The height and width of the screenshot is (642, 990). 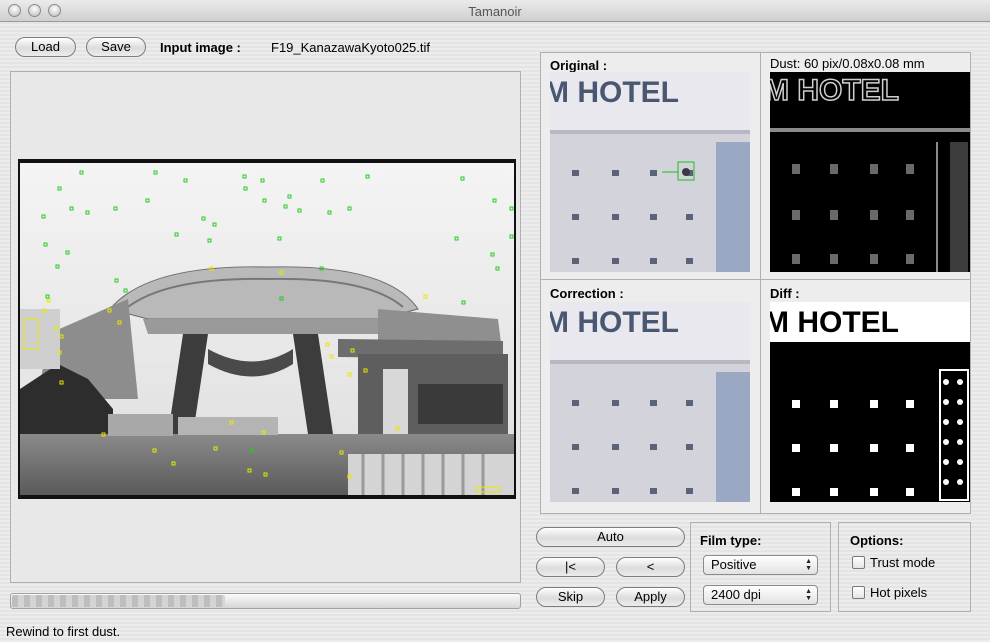 What do you see at coordinates (877, 540) in the screenshot?
I see `options-label: Options:` at bounding box center [877, 540].